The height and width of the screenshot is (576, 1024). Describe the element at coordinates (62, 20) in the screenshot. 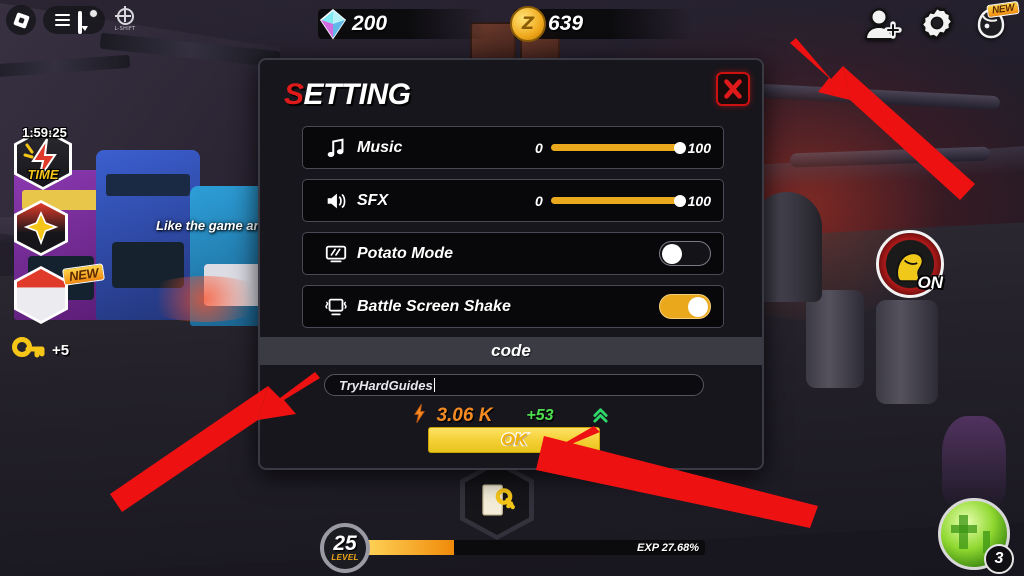

I see `hamburger-menu-icon` at that location.